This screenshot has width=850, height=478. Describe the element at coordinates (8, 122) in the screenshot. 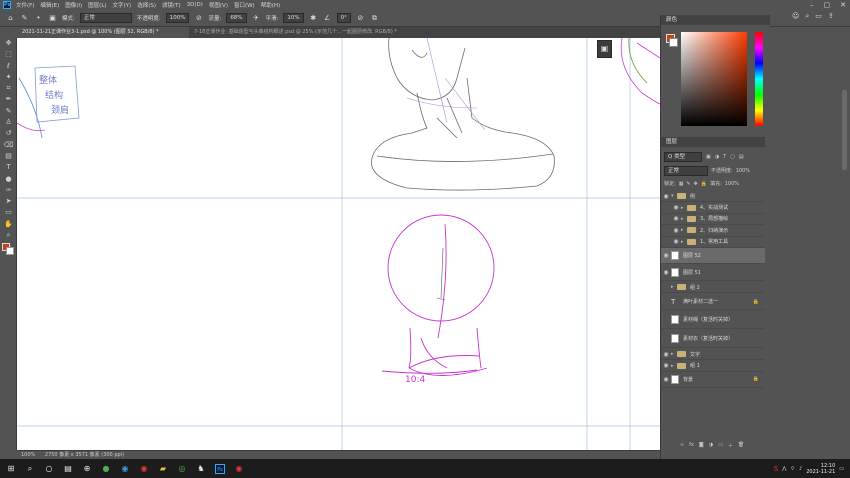

I see `stamp-tool-icon: ♙` at that location.